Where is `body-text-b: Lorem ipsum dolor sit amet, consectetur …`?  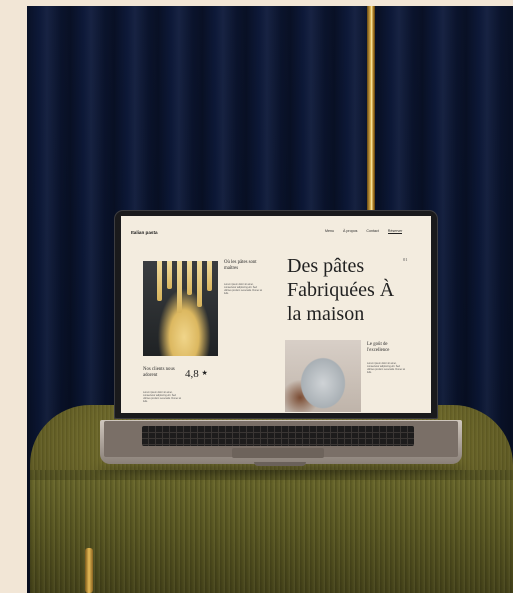
body-text-b: Lorem ipsum dolor sit amet, consectetur … is located at coordinates (386, 368).